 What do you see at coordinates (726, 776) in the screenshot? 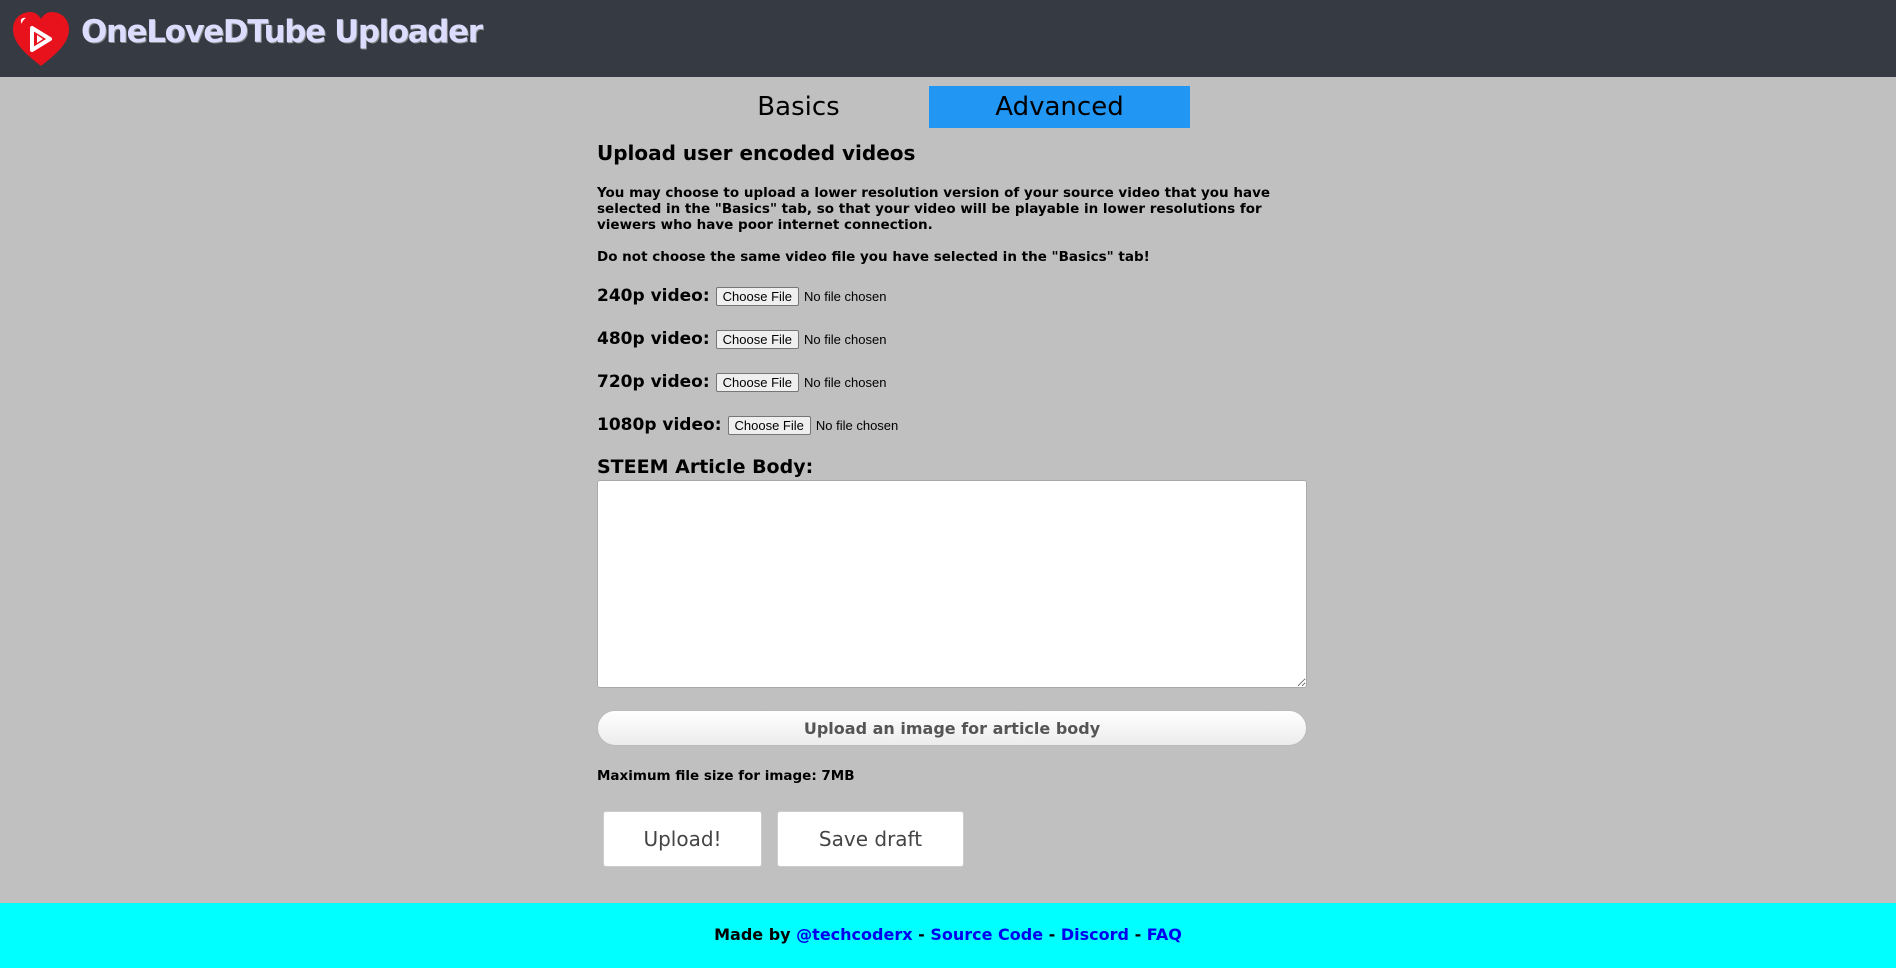
I see `max-image-size-note: Maximum file size for image: 7MB` at bounding box center [726, 776].